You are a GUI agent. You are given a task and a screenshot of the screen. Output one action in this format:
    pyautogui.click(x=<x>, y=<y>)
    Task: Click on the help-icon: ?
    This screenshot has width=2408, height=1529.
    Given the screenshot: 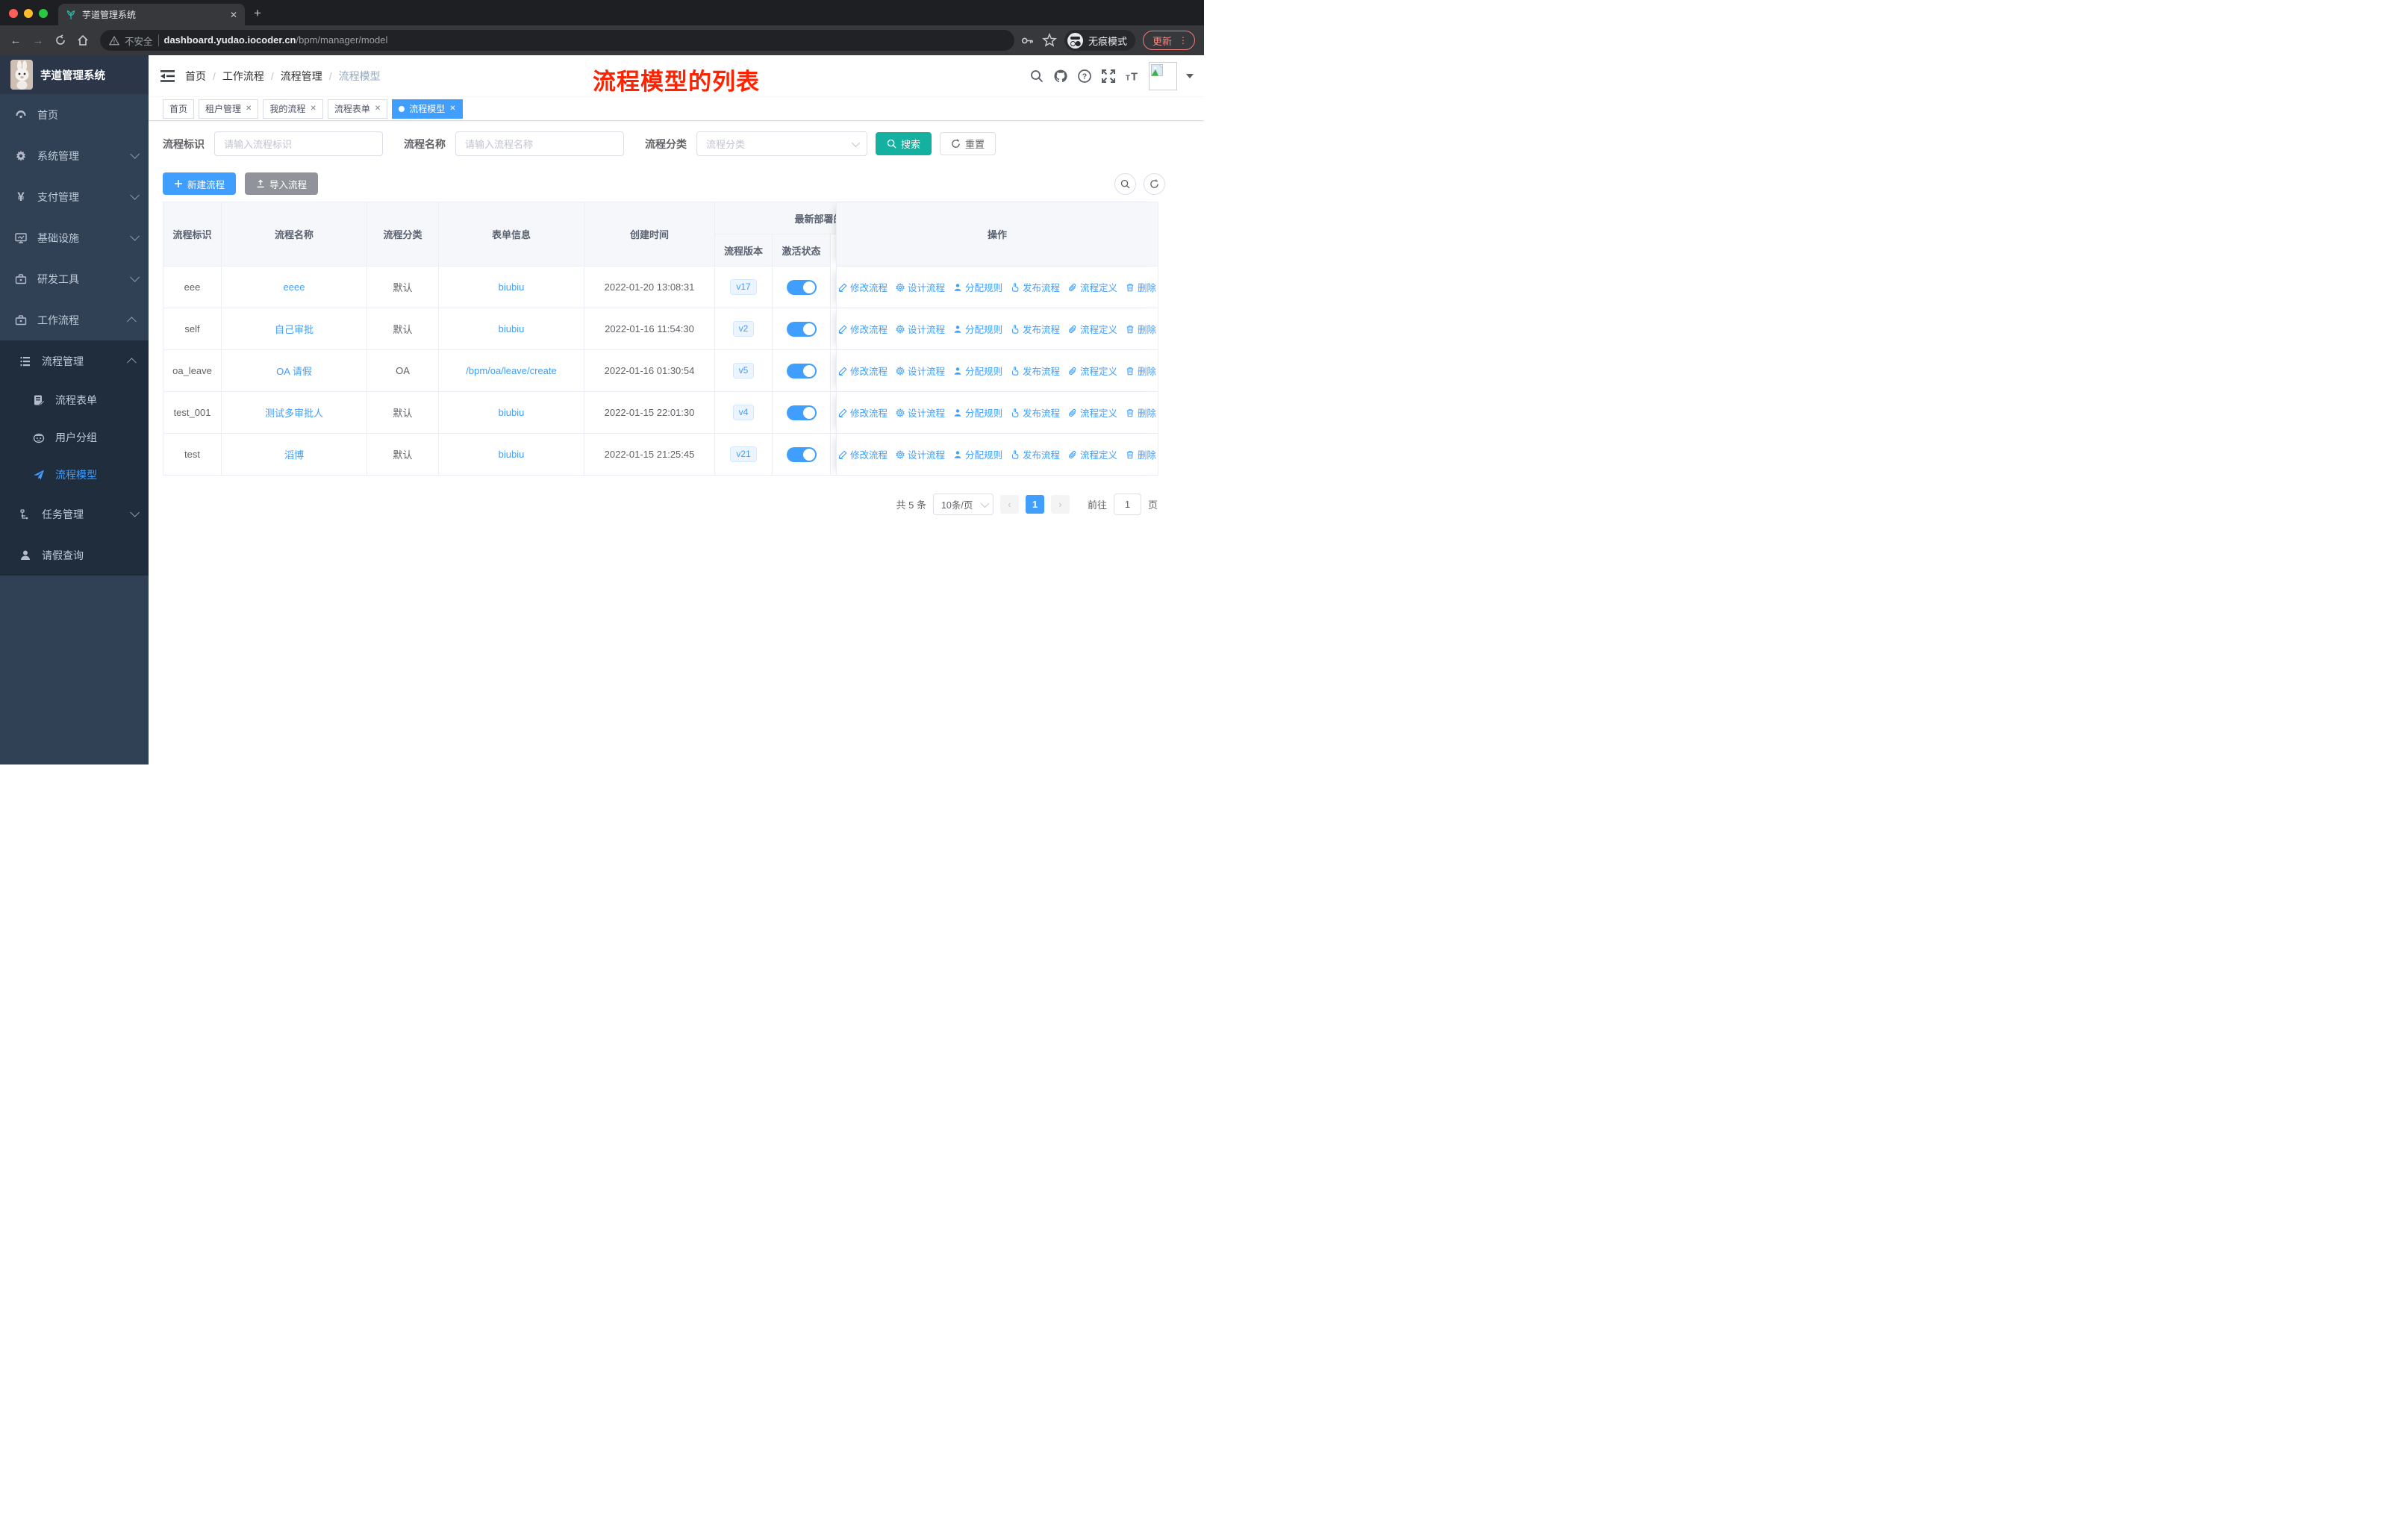 What is the action you would take?
    pyautogui.click(x=1084, y=77)
    